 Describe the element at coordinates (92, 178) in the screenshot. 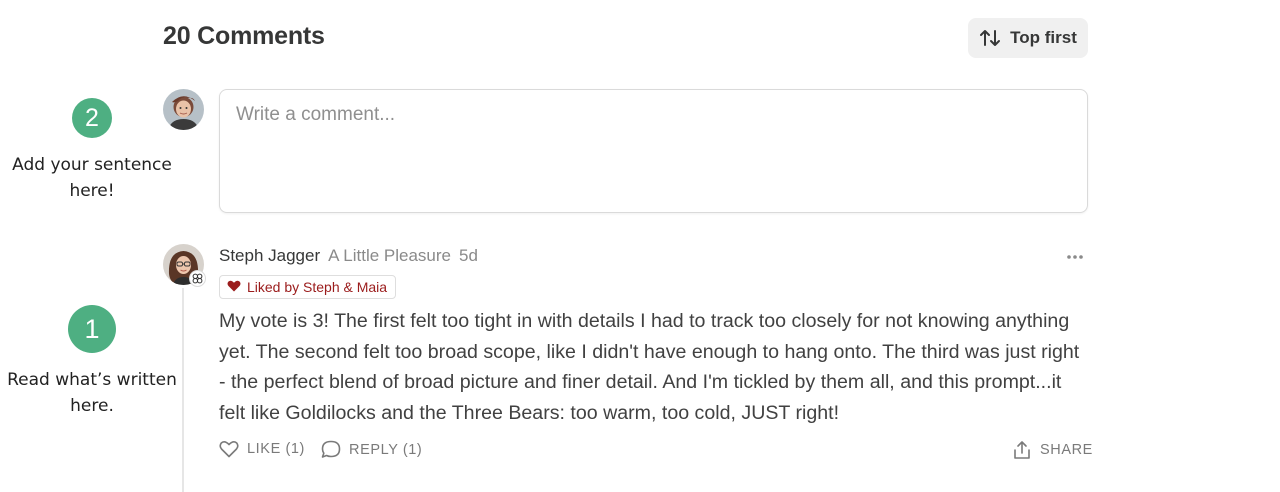

I see `step-2-note: Add your sentence here!` at that location.